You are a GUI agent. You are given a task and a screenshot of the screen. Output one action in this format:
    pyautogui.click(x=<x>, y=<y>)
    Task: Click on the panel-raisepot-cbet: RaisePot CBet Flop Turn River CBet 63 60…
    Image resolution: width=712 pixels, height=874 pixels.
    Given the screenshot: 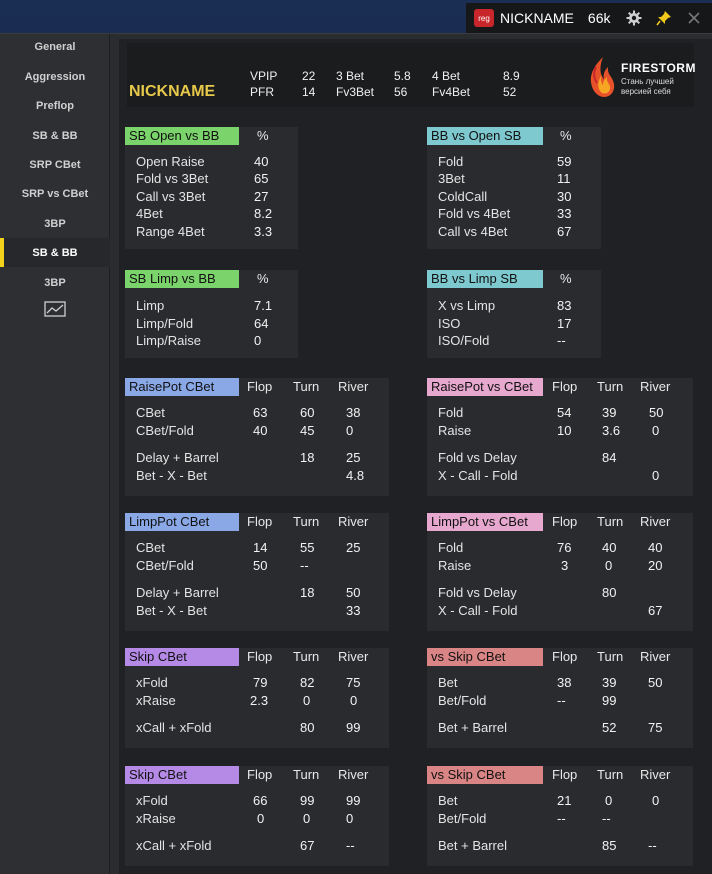 What is the action you would take?
    pyautogui.click(x=257, y=437)
    